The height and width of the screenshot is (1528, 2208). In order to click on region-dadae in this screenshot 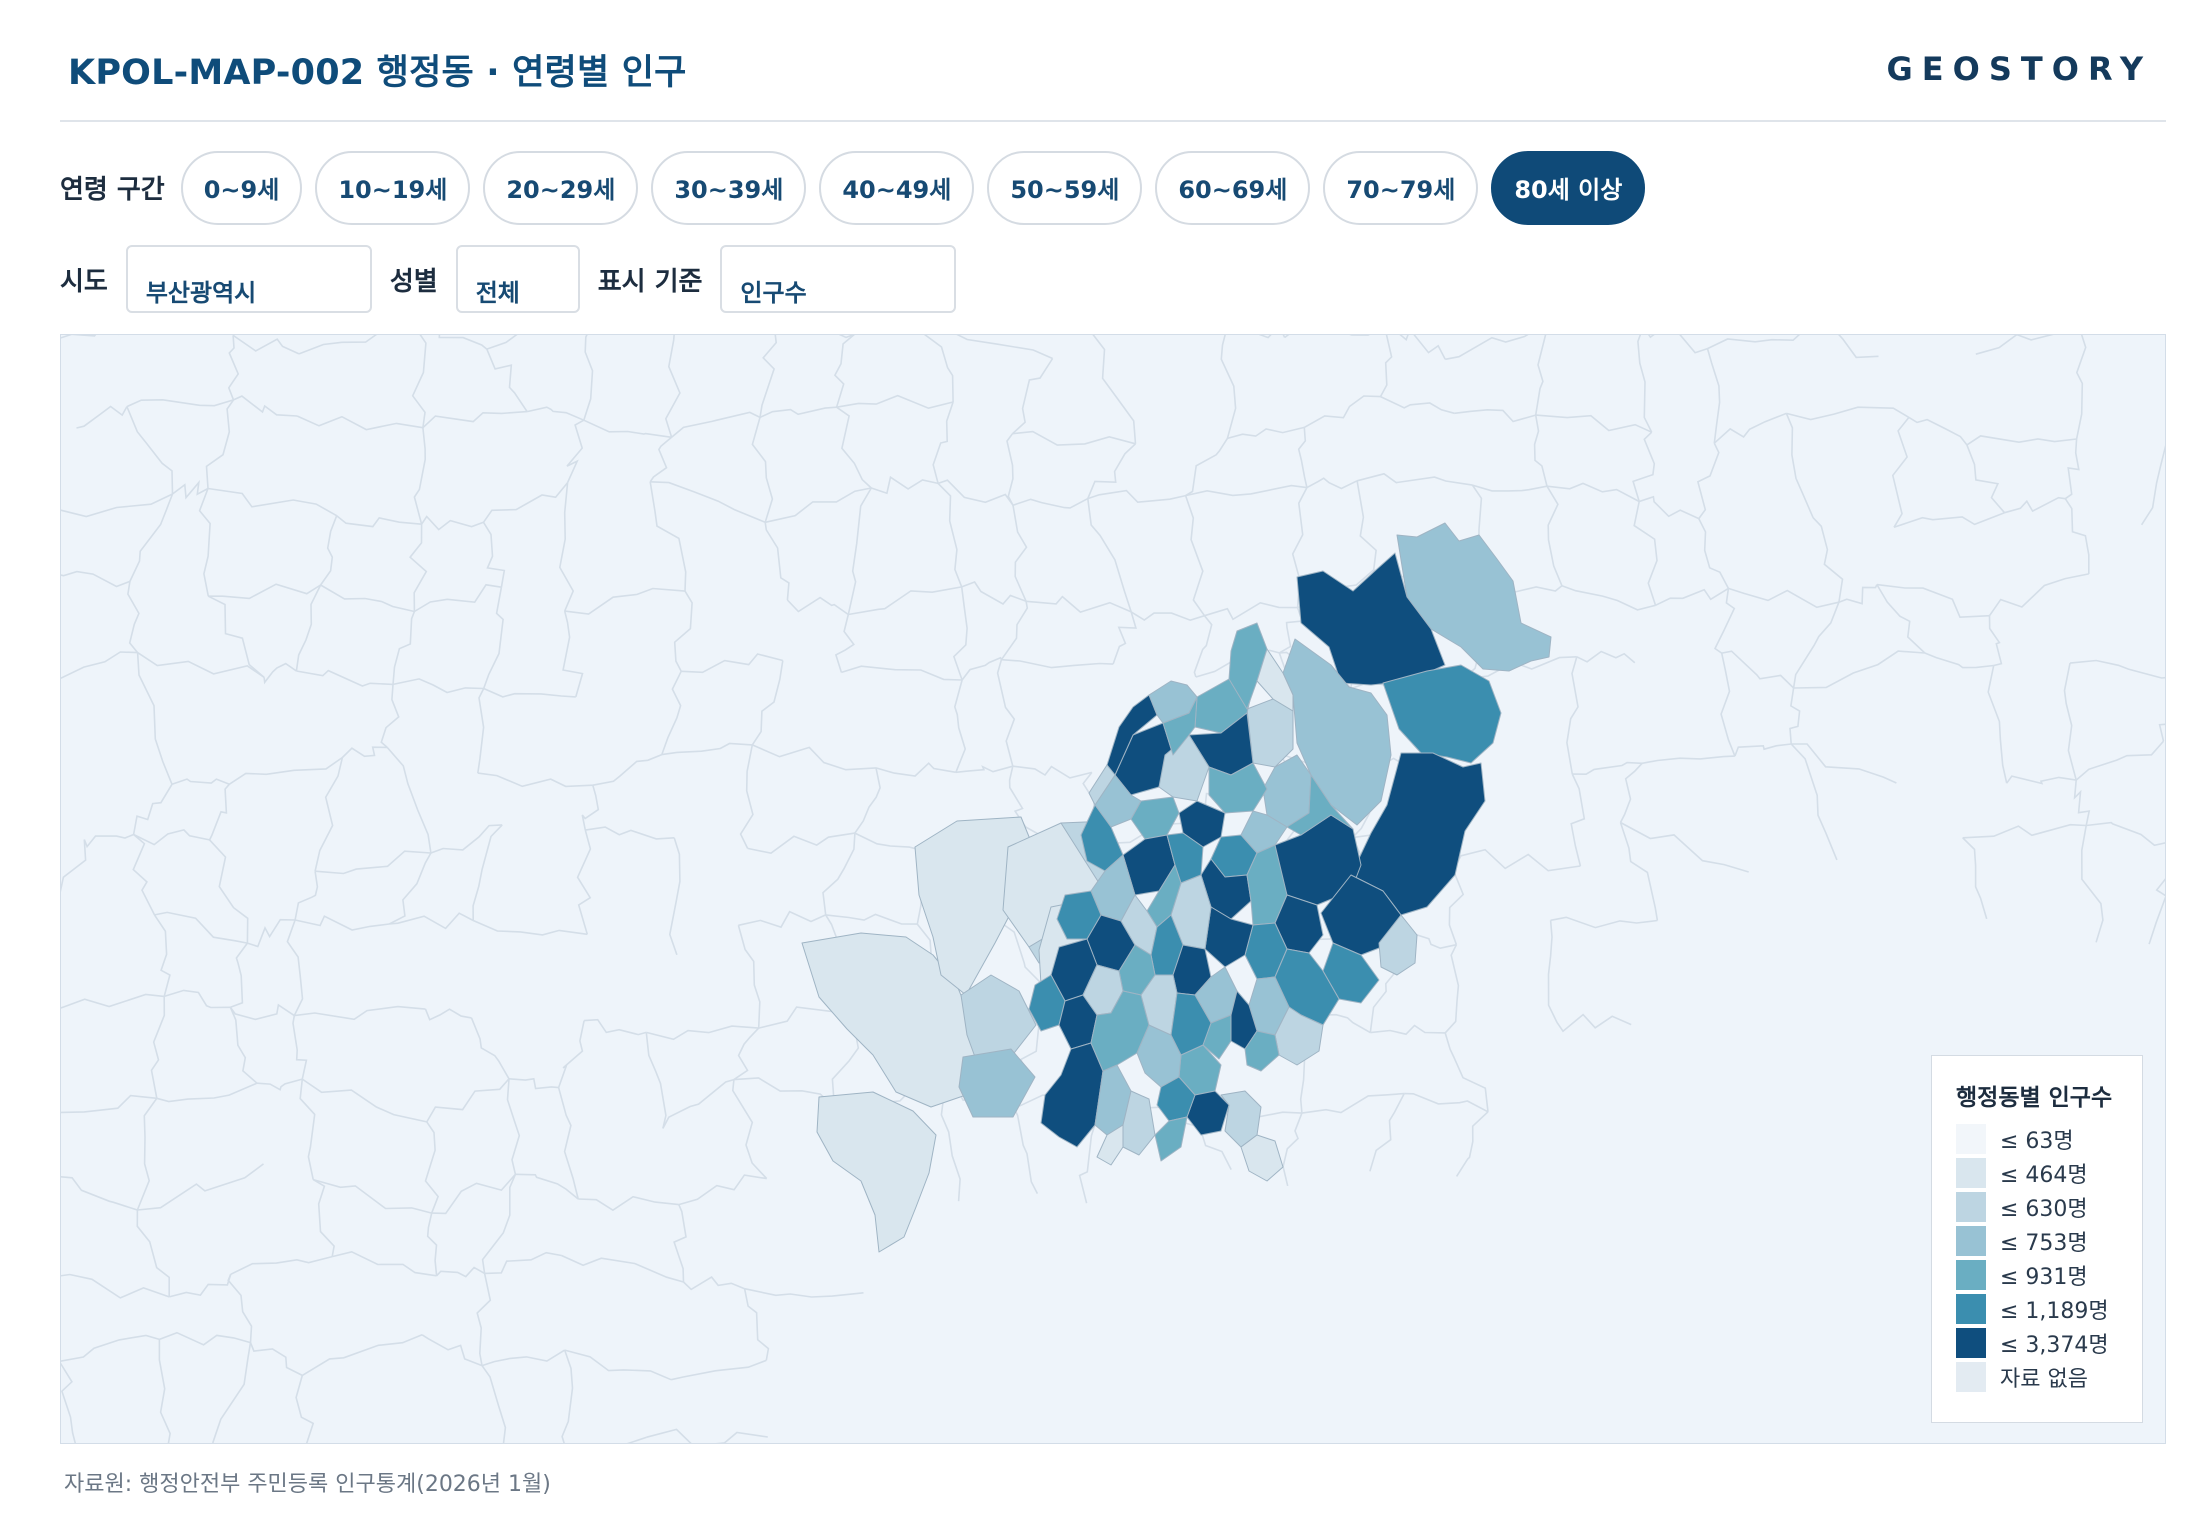, I will do `click(1072, 1095)`.